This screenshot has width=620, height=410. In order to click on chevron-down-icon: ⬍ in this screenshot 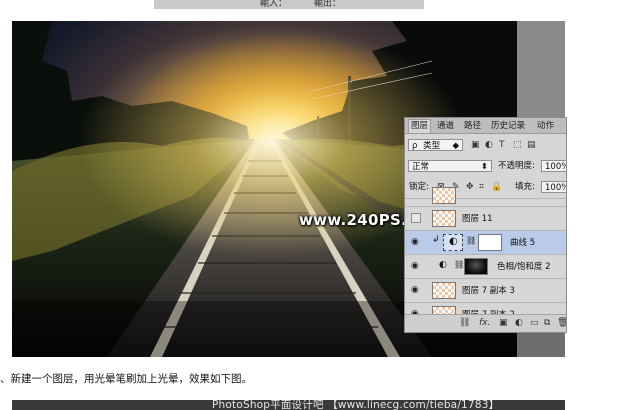, I will do `click(484, 167)`.